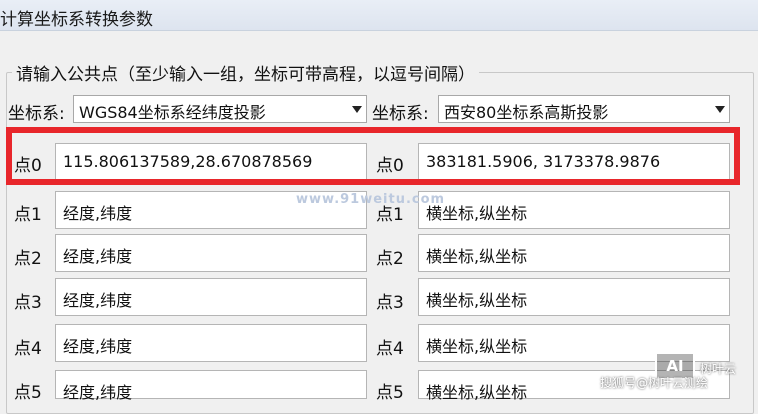 This screenshot has width=758, height=414. Describe the element at coordinates (477, 392) in the screenshot. I see `right-point-value-5: 横坐标,纵坐标` at that location.